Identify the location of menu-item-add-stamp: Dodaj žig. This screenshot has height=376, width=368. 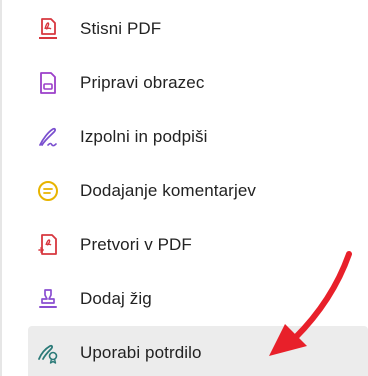
(198, 299).